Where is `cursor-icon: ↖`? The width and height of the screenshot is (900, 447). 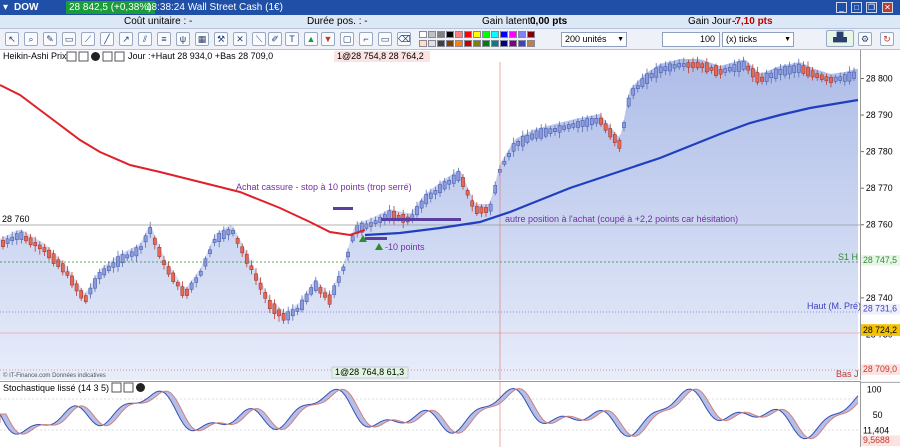 cursor-icon: ↖ is located at coordinates (12, 39).